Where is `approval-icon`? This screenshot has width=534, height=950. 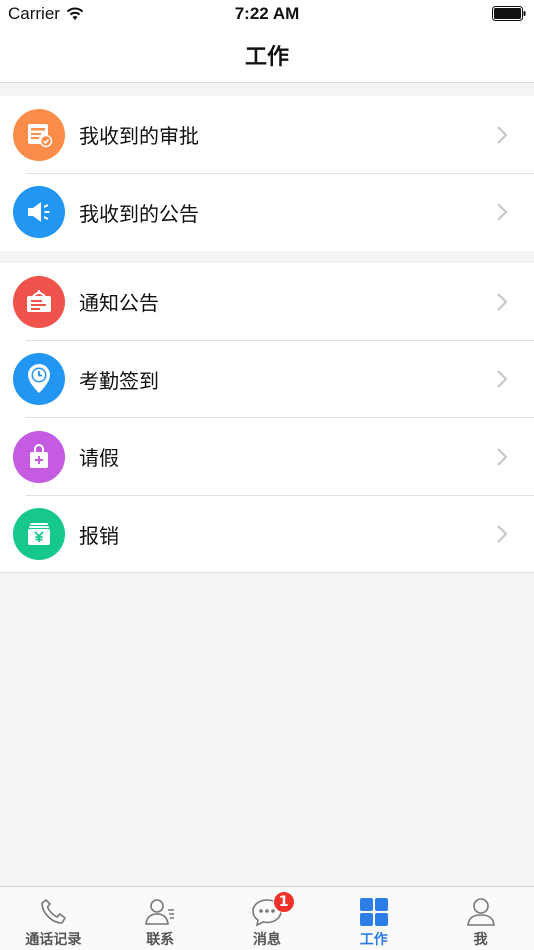
approval-icon is located at coordinates (39, 134).